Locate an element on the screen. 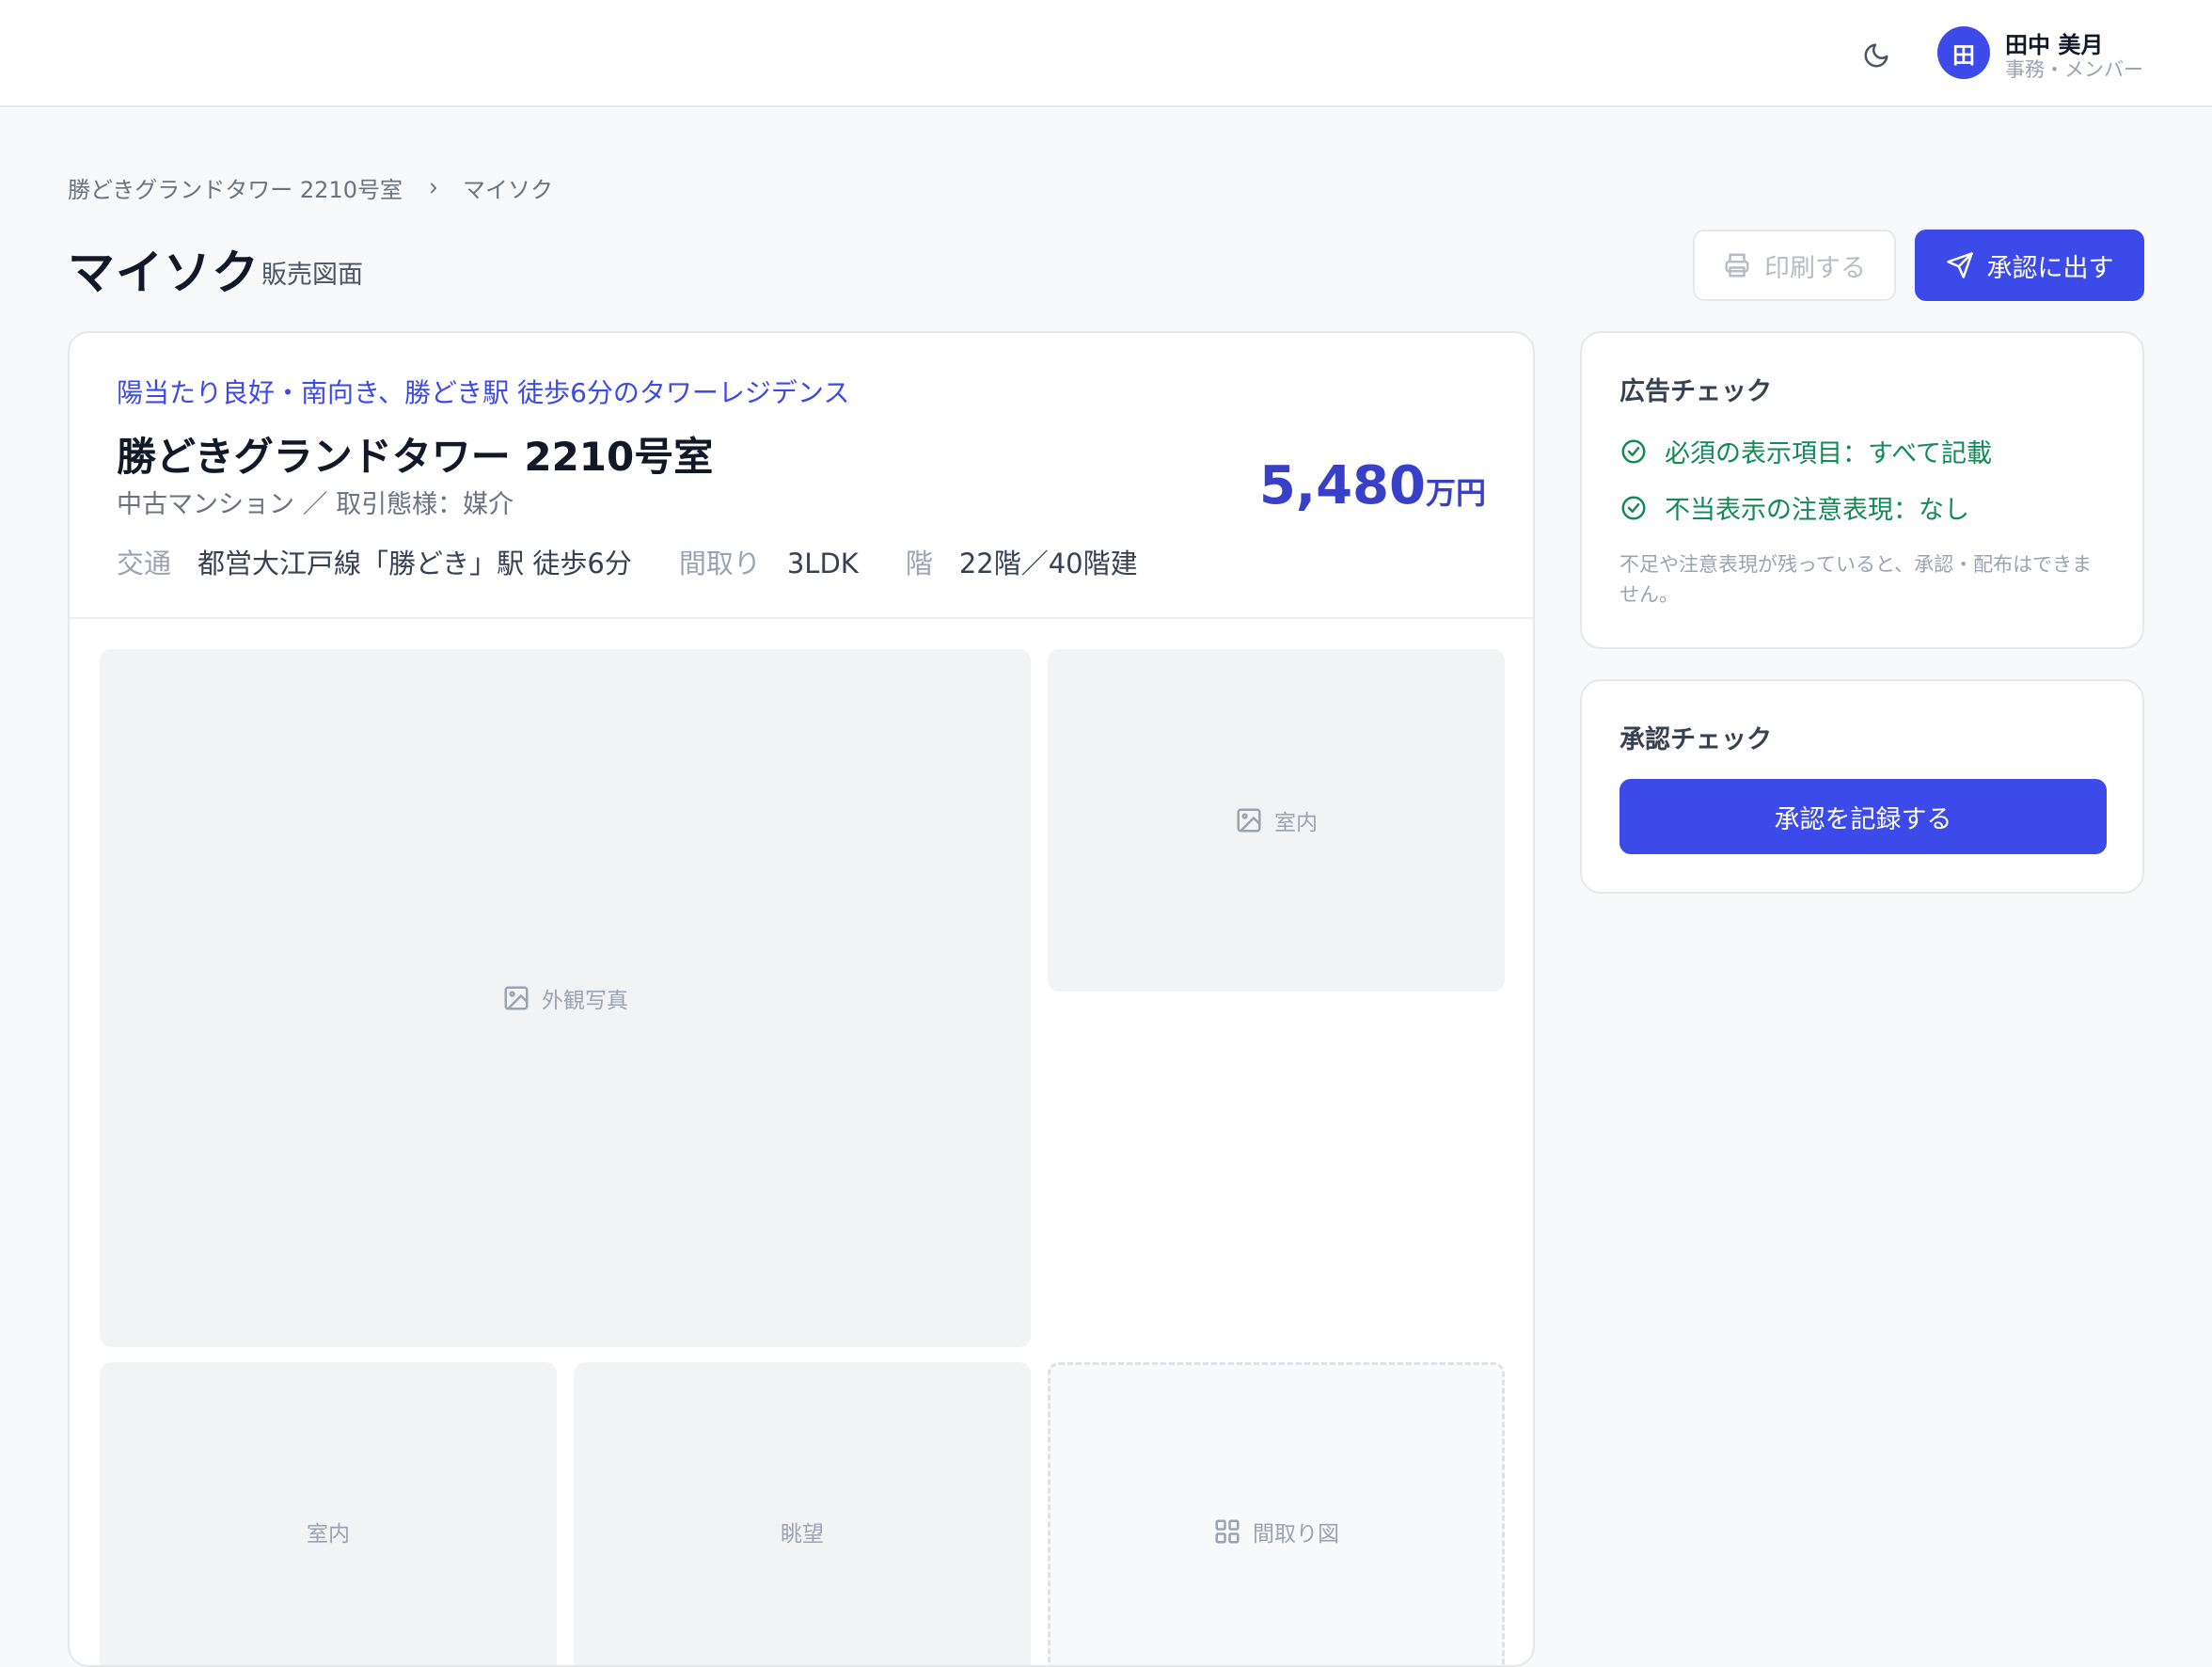  price: 5,480 万円 is located at coordinates (1372, 485).